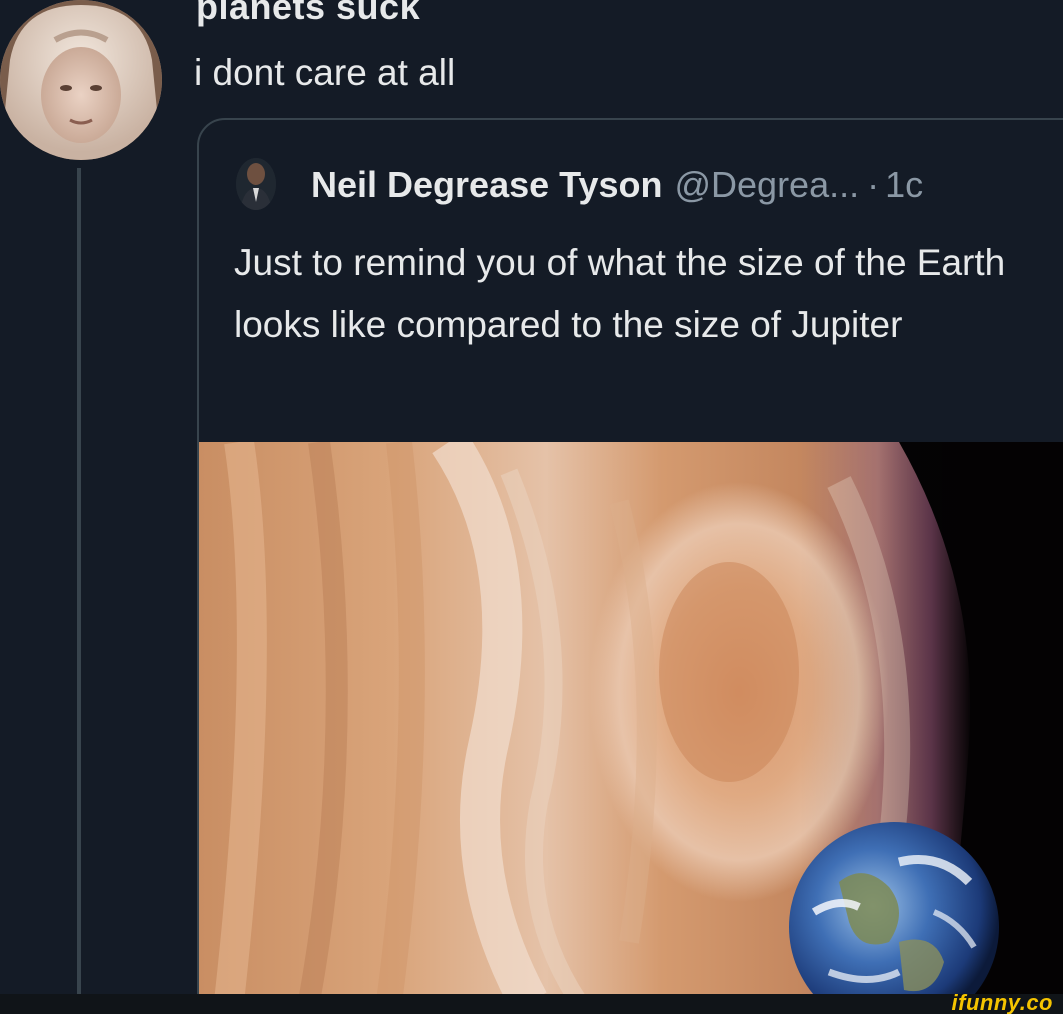  I want to click on ifunny-watermark: ifunny.co, so click(1002, 1002).